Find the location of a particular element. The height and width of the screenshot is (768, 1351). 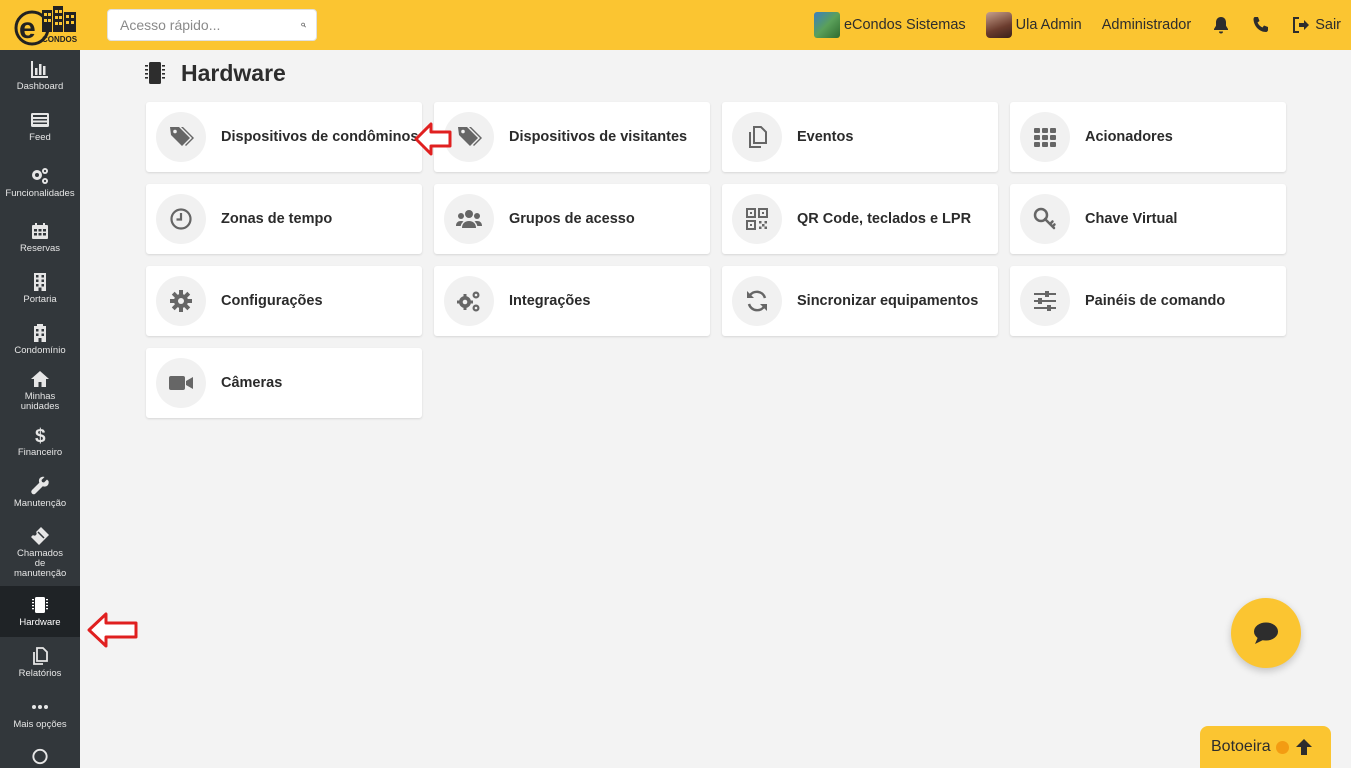

comment-icon is located at coordinates (1266, 633).